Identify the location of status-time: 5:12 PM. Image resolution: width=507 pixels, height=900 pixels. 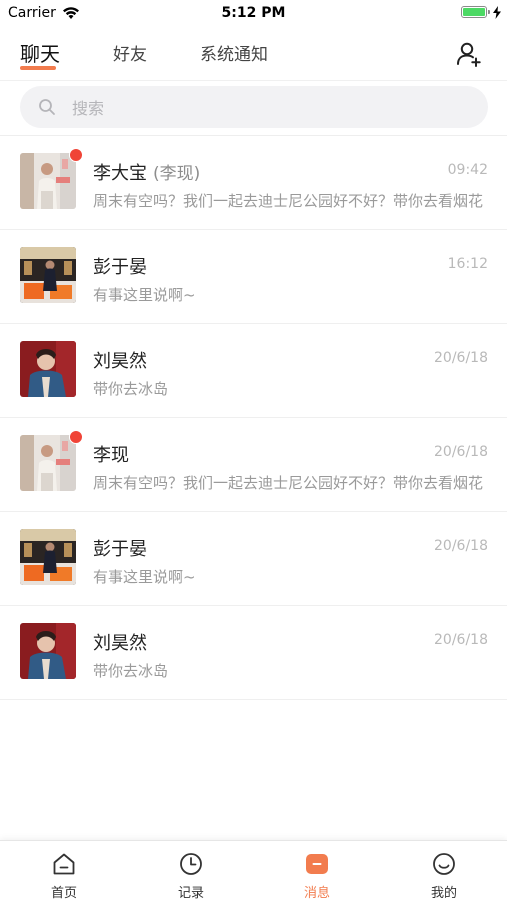
(253, 13).